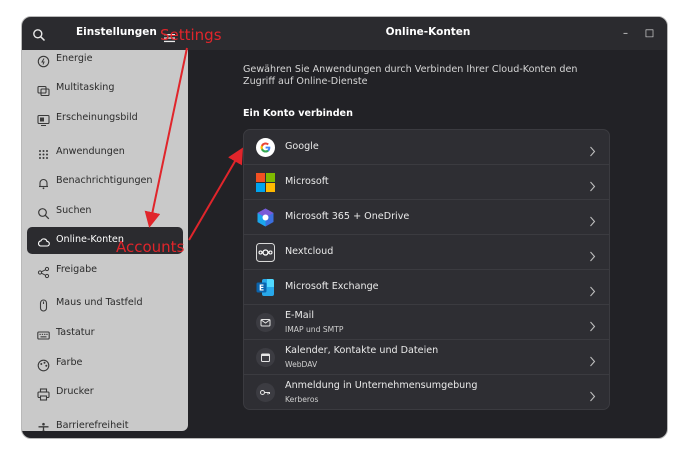  What do you see at coordinates (150, 247) in the screenshot?
I see `accounts-annotation: Accounts` at bounding box center [150, 247].